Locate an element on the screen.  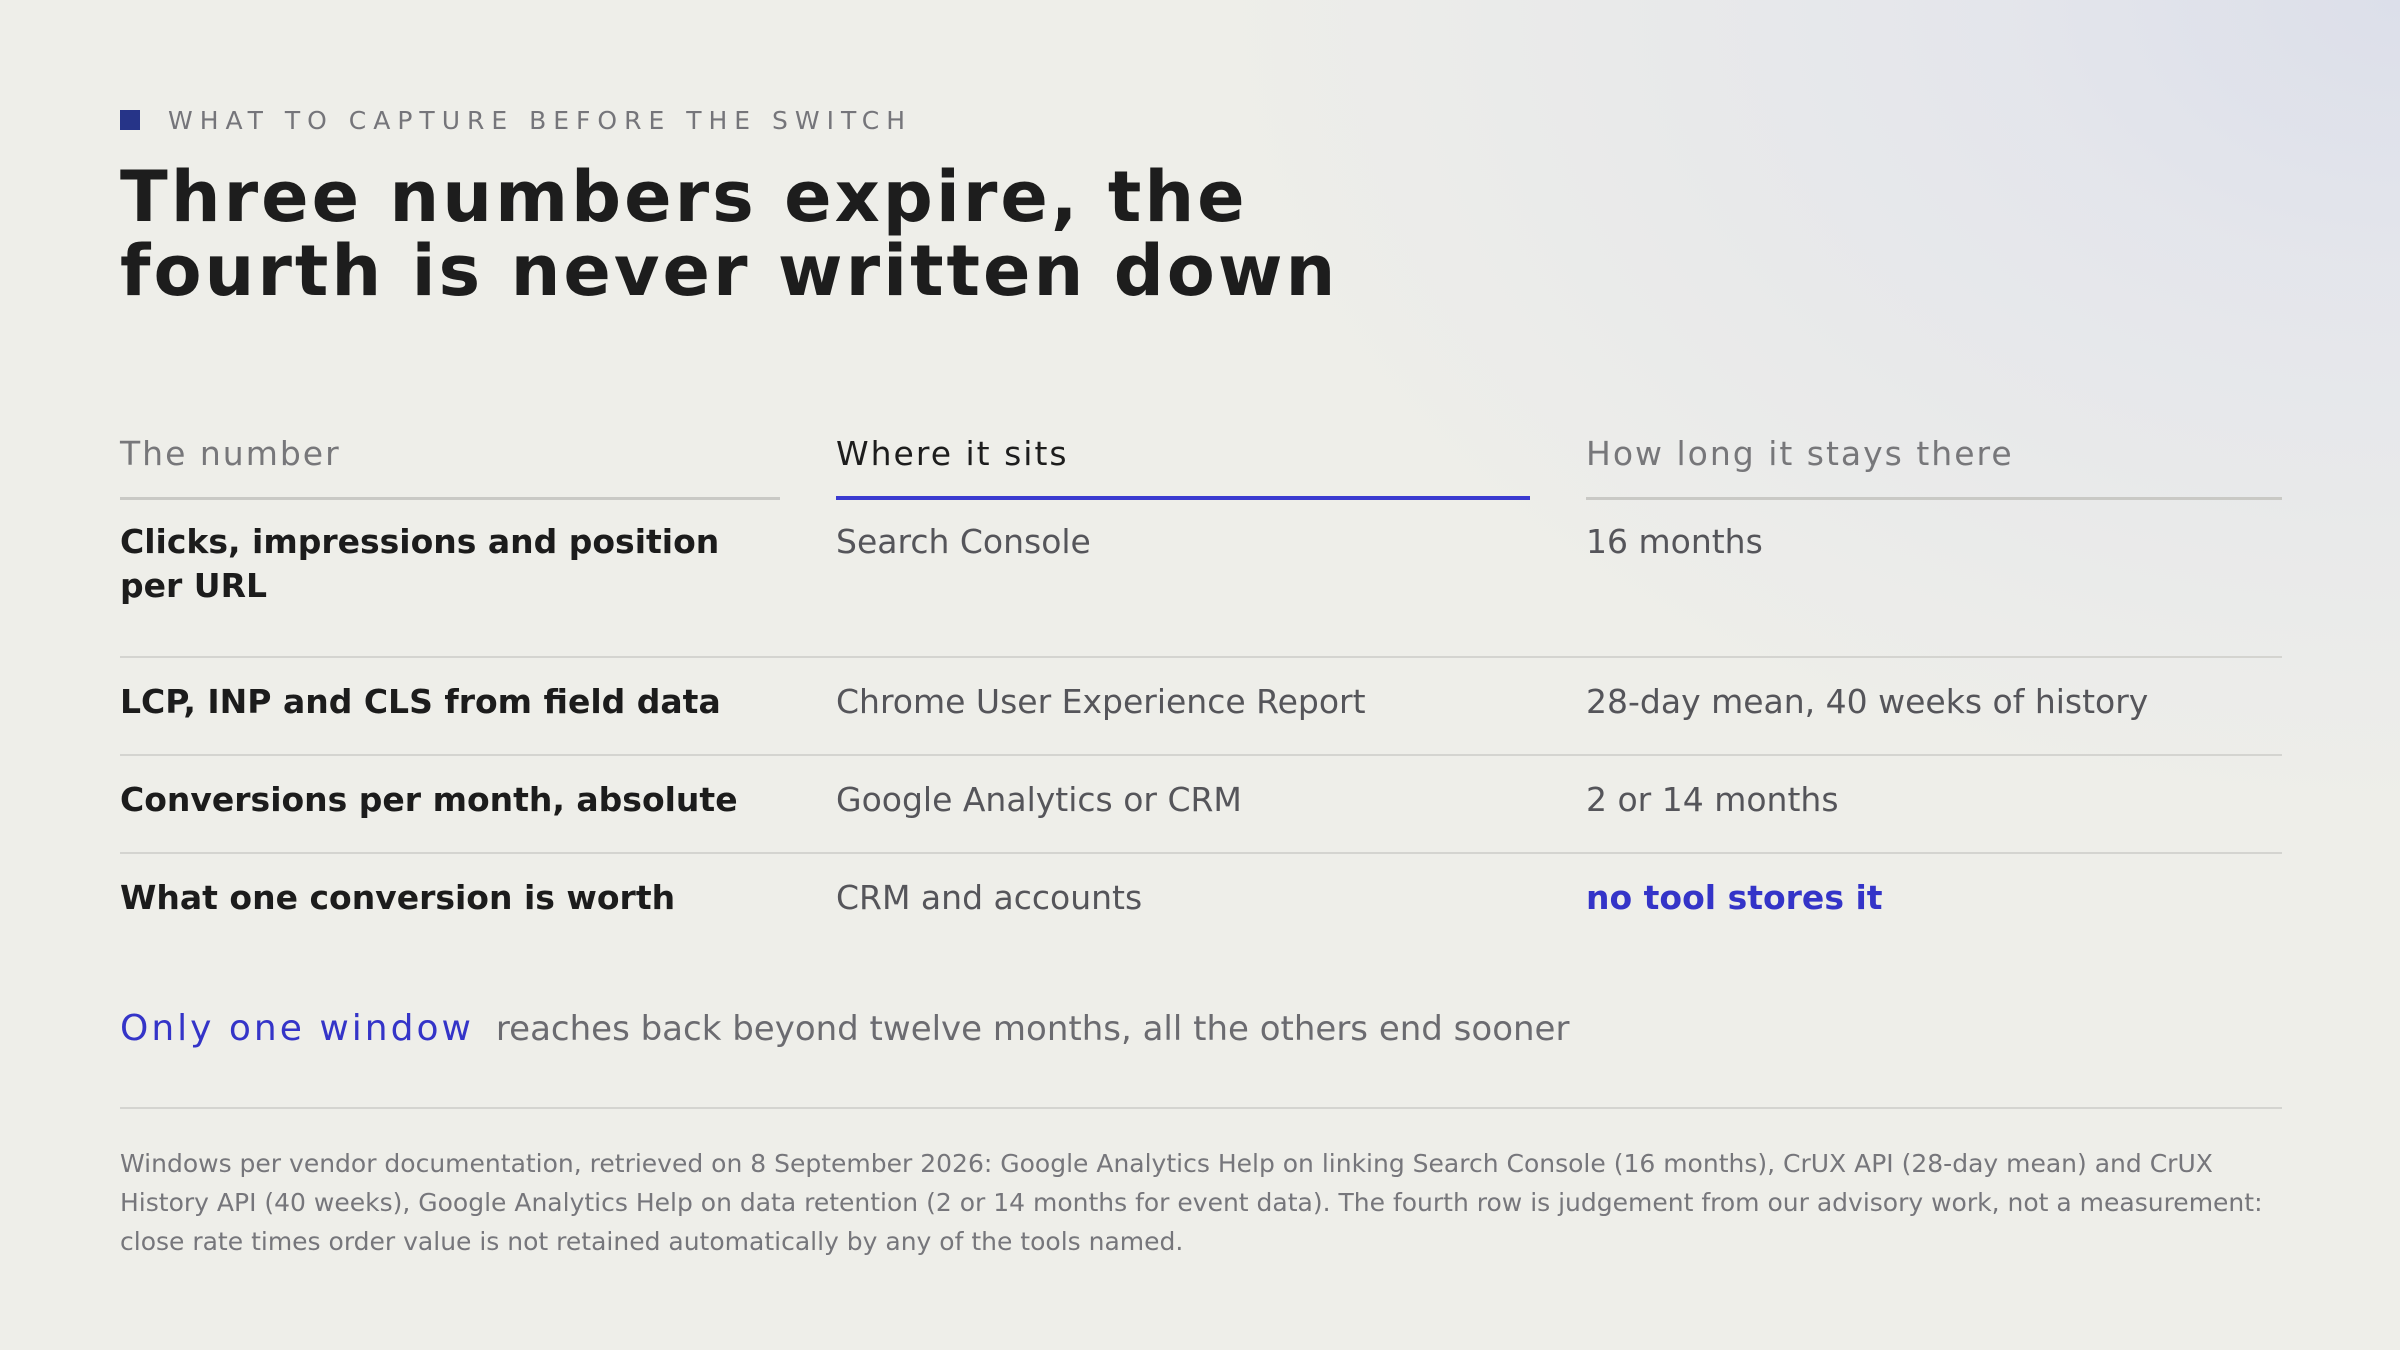
header-how-long: How long it stays there is located at coordinates (1934, 460).